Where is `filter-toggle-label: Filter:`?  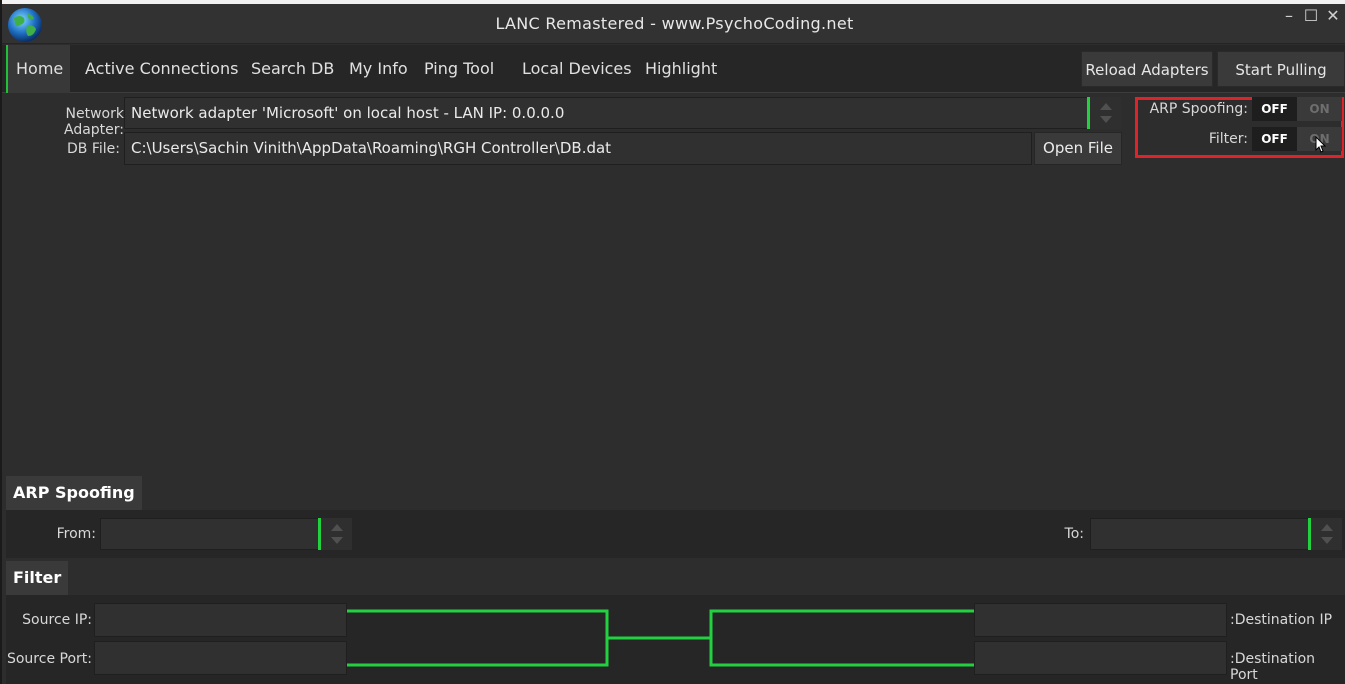 filter-toggle-label: Filter: is located at coordinates (1228, 139).